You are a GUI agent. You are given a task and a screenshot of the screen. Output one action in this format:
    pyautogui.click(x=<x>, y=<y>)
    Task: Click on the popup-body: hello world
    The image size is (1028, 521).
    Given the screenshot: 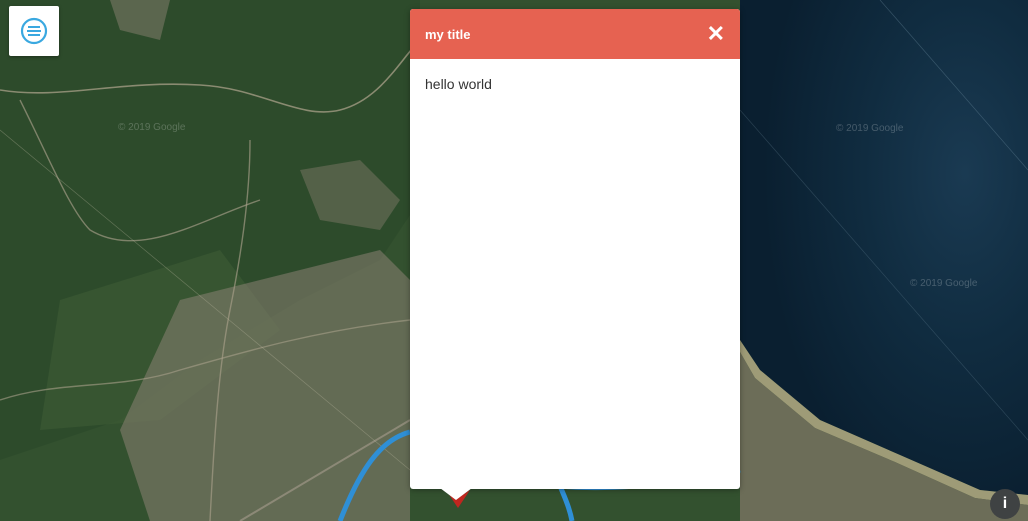 What is the action you would take?
    pyautogui.click(x=458, y=84)
    